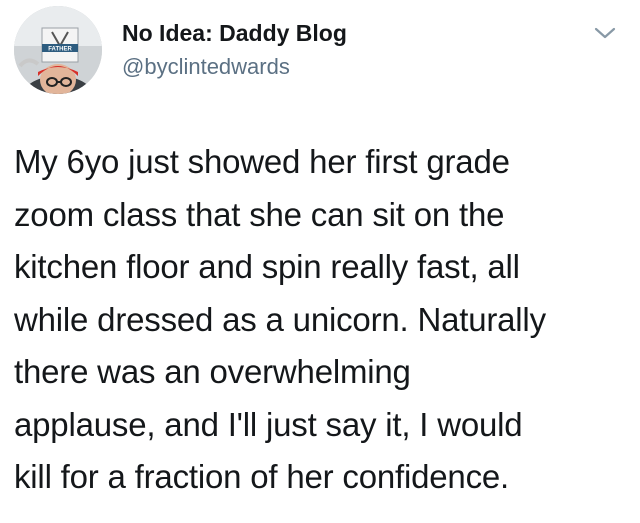 This screenshot has height=523, width=640. I want to click on avatar-sign-text: FATHER, so click(60, 50).